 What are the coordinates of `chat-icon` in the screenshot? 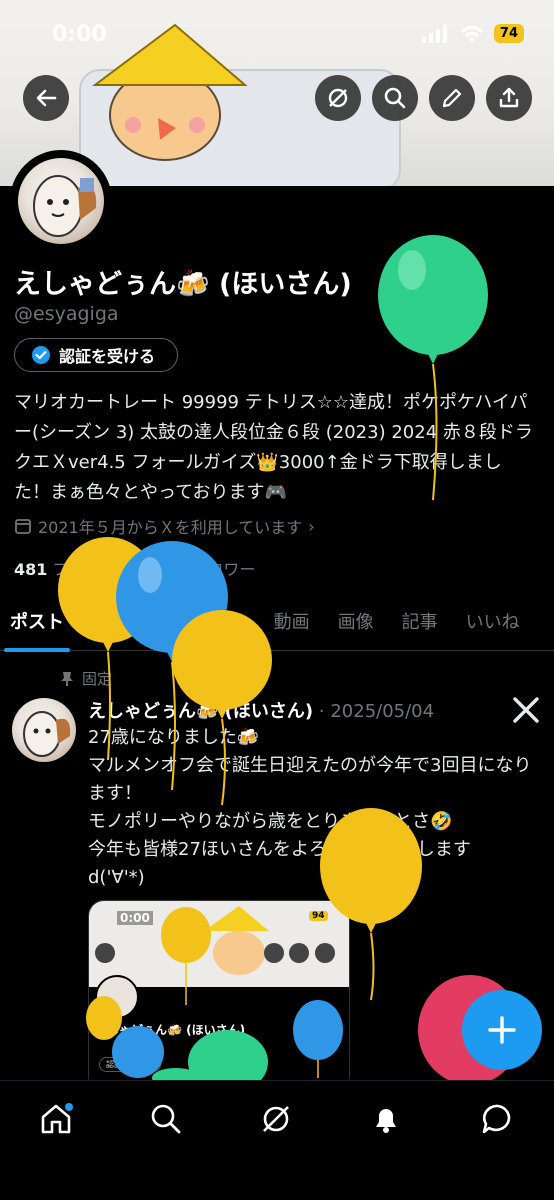 It's located at (496, 1119).